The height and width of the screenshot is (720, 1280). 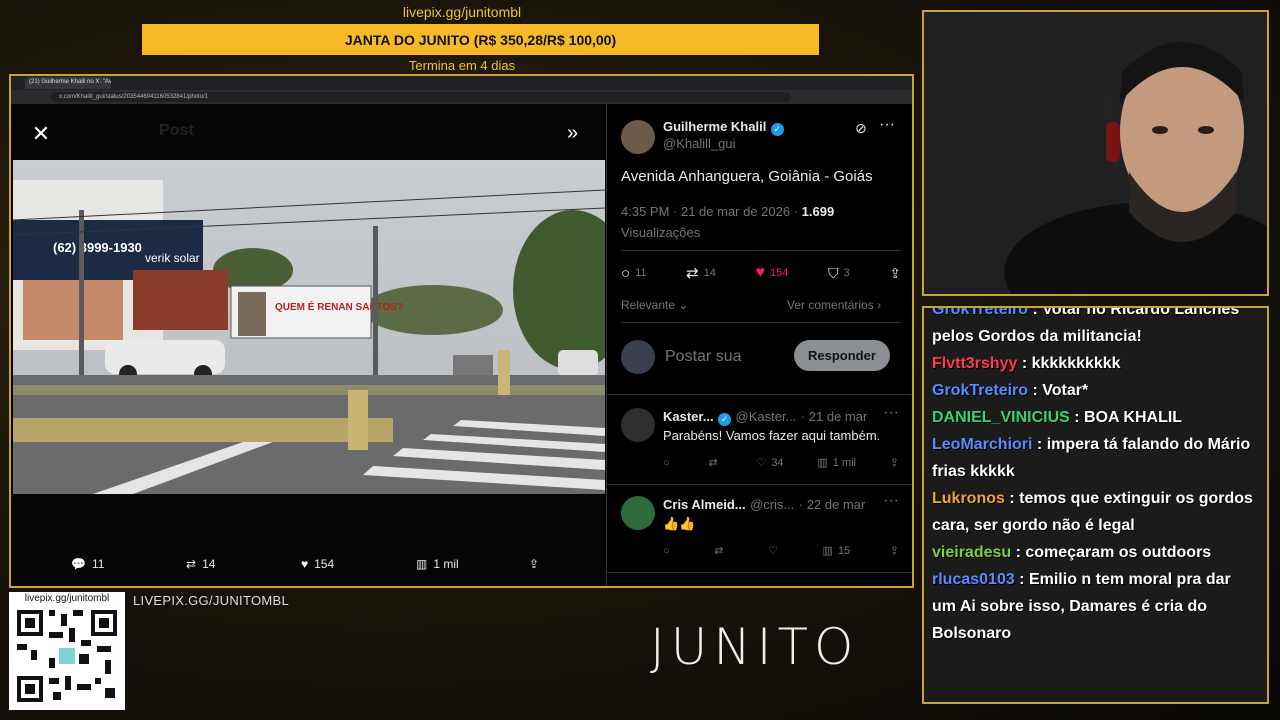 What do you see at coordinates (842, 355) in the screenshot?
I see `reply-button: Responder` at bounding box center [842, 355].